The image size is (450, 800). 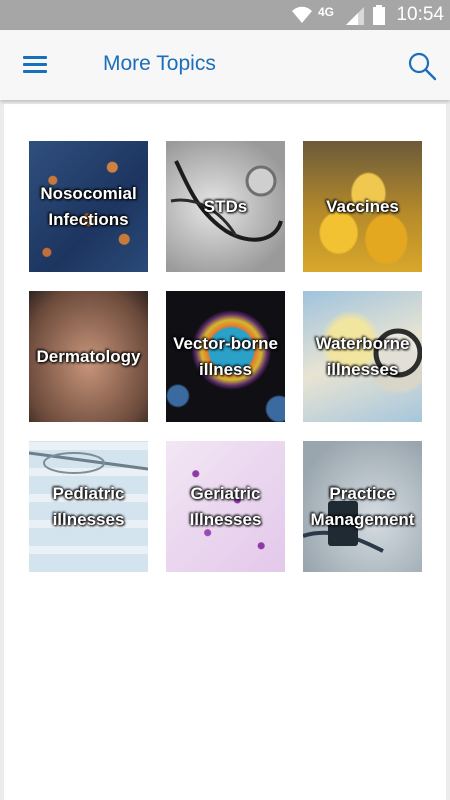 I want to click on topic-tile-pediatric-illnesses: Pediatric illnesses, so click(x=88, y=506).